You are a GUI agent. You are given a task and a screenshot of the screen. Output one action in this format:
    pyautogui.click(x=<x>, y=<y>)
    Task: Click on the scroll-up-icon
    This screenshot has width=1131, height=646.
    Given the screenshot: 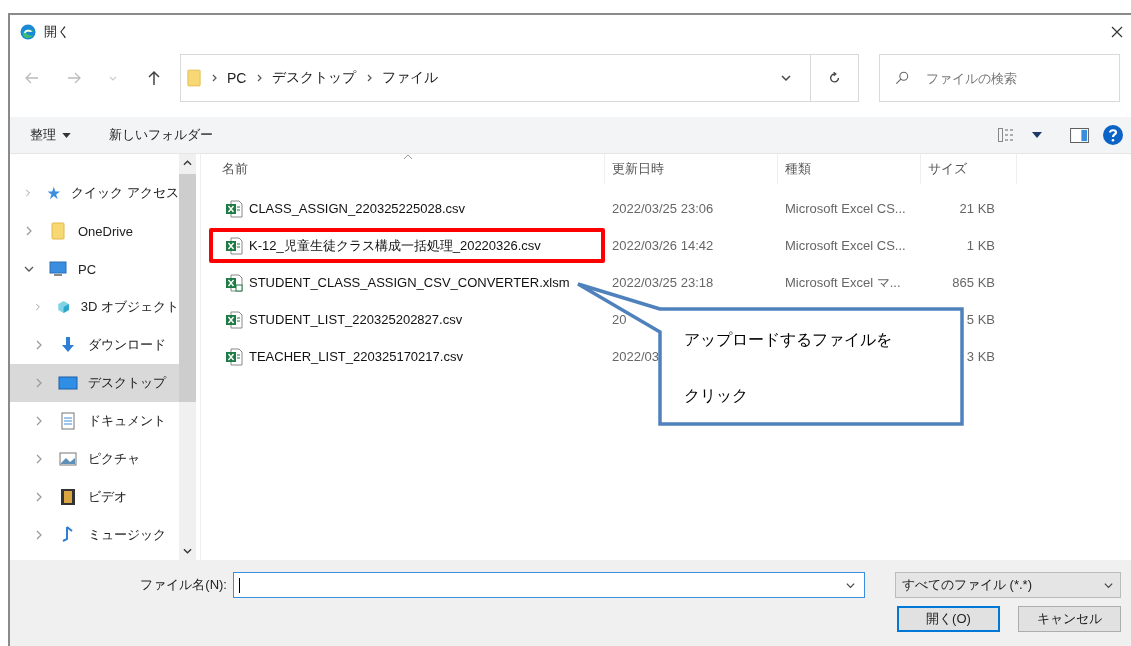 What is the action you would take?
    pyautogui.click(x=187, y=163)
    